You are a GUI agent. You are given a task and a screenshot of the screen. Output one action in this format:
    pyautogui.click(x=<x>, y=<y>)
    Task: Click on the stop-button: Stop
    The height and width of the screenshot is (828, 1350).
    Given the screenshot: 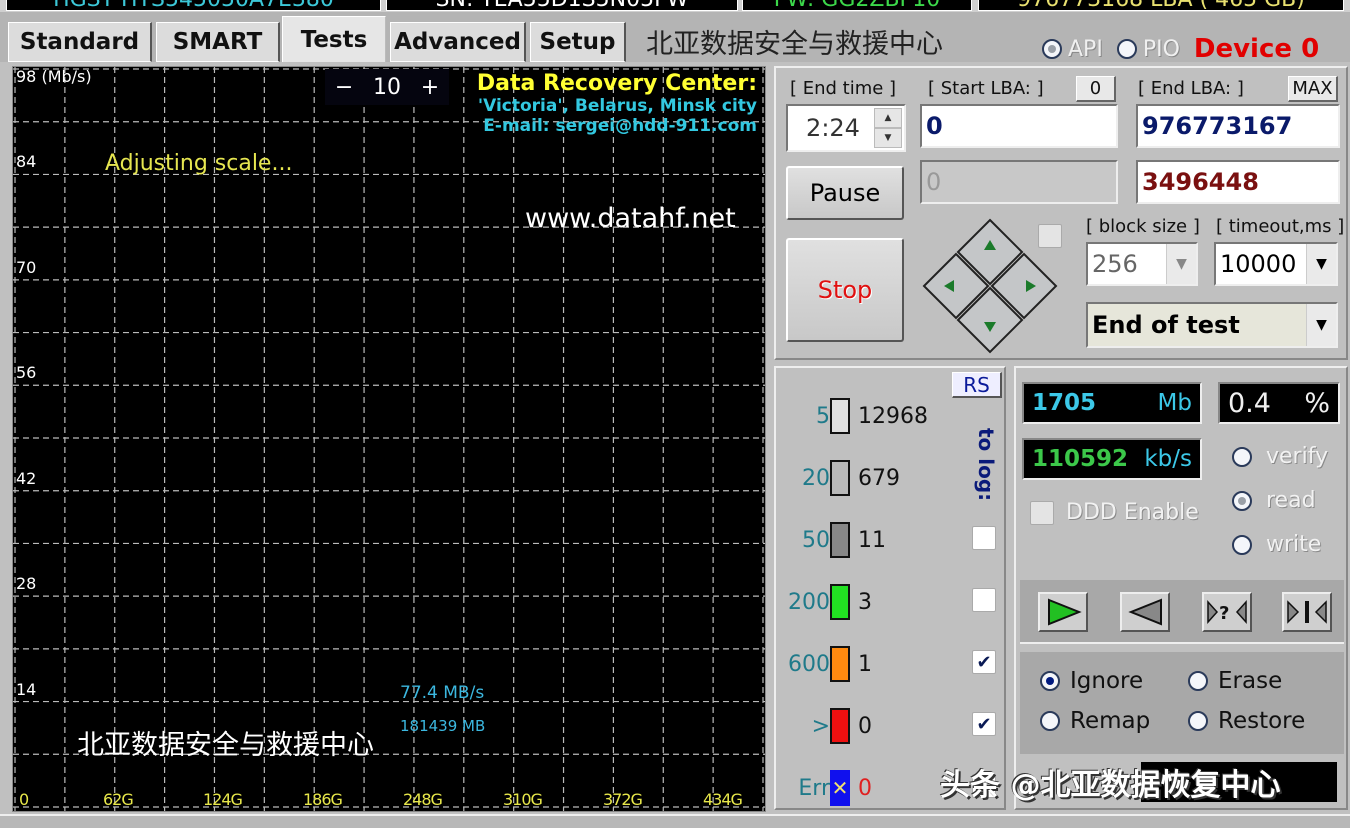 What is the action you would take?
    pyautogui.click(x=845, y=290)
    